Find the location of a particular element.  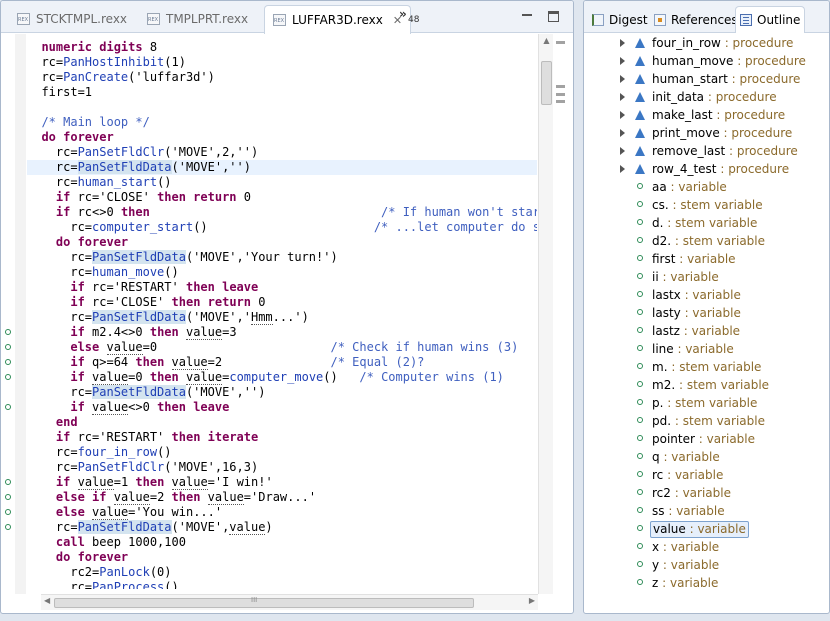

outline-item-label: make_last : procedure is located at coordinates (719, 115).